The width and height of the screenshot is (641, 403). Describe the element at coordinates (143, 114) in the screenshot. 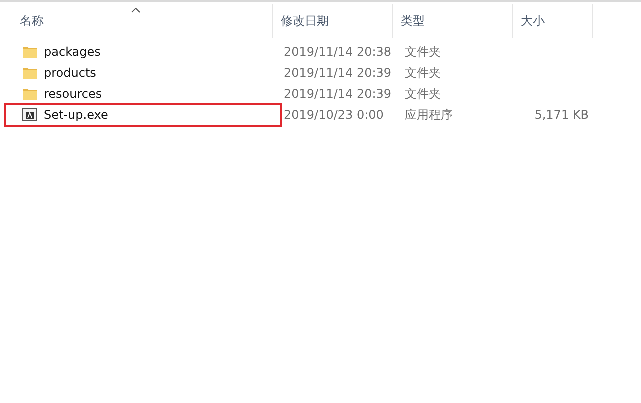

I see `file-name: Set-up.exe` at that location.